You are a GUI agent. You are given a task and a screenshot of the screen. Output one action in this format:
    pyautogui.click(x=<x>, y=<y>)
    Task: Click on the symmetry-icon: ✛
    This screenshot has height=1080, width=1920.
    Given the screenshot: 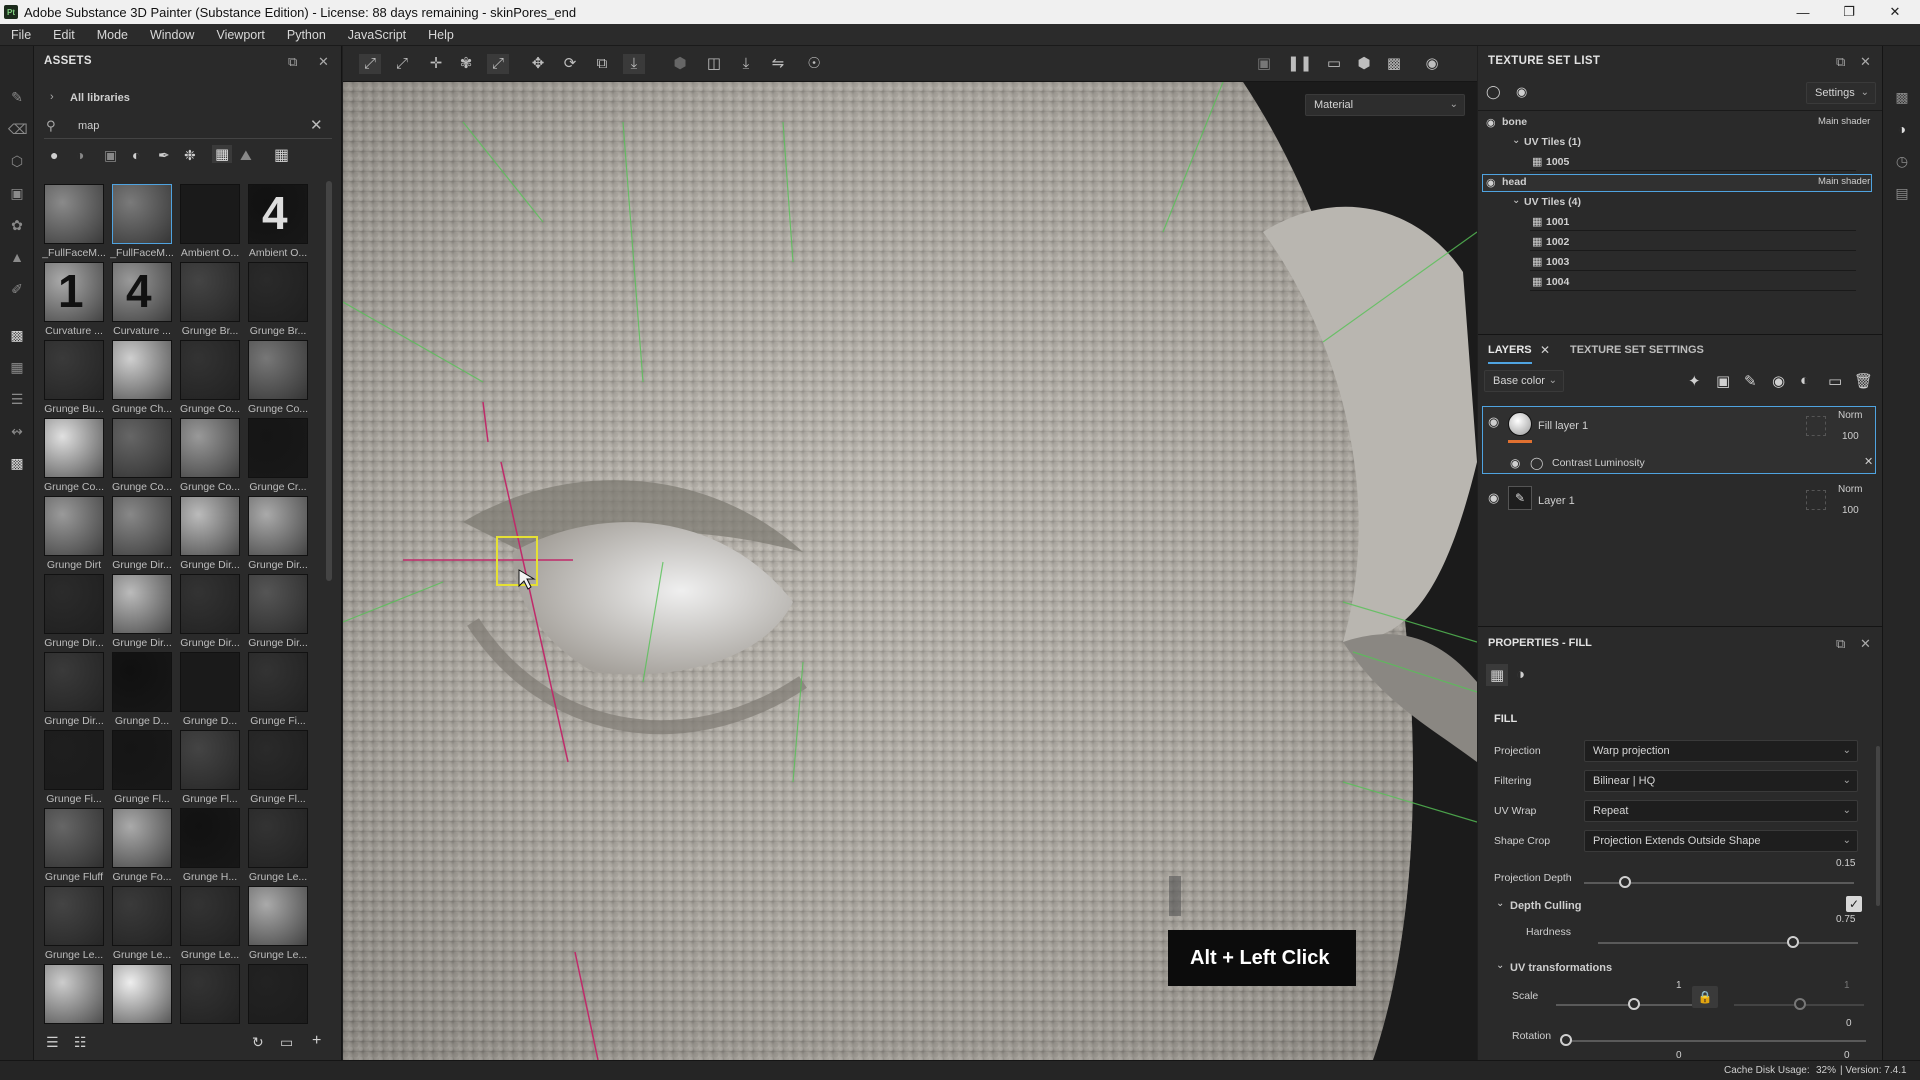 What is the action you would take?
    pyautogui.click(x=436, y=64)
    